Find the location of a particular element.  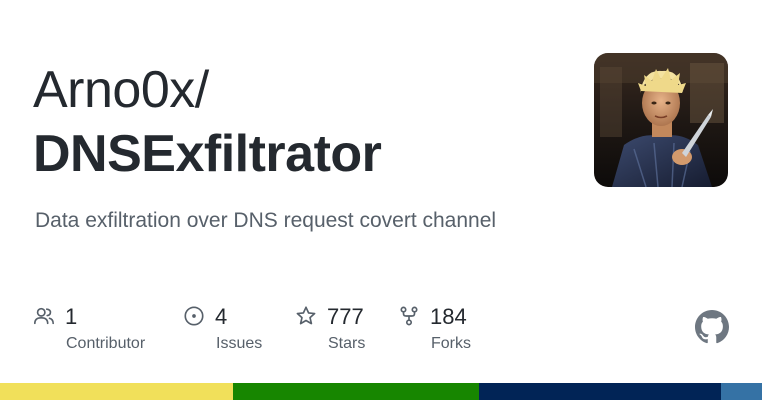

stars-label: Stars is located at coordinates (347, 343).